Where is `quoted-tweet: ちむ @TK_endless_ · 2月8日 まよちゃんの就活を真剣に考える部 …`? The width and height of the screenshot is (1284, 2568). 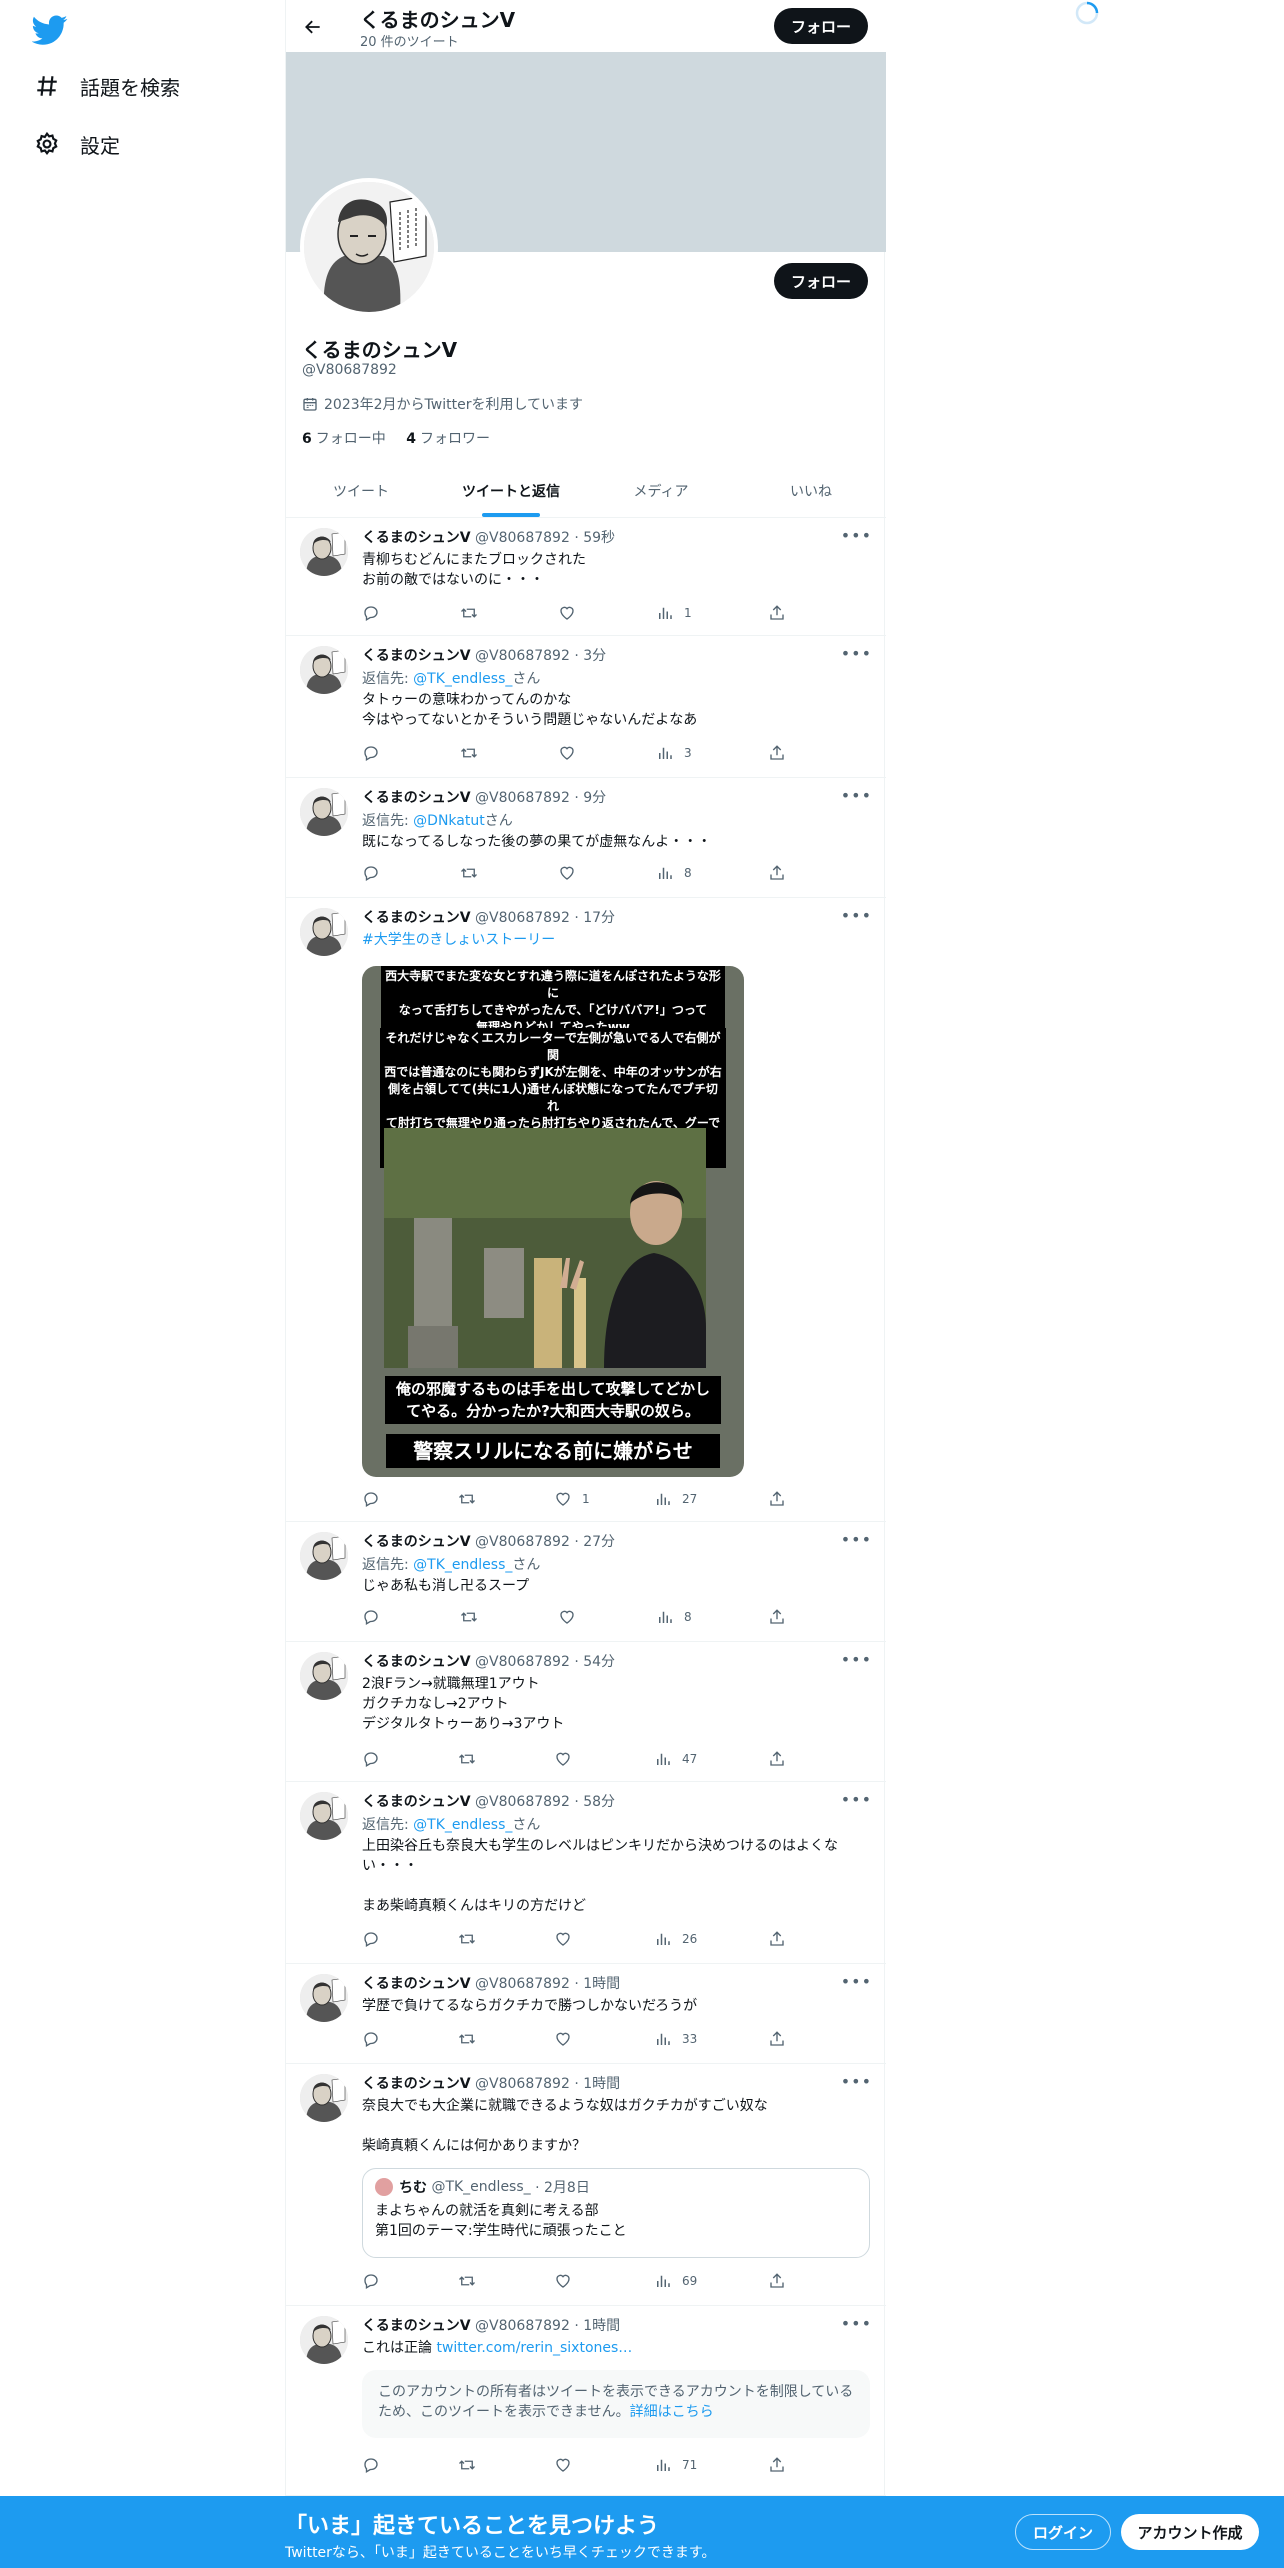 quoted-tweet: ちむ @TK_endless_ · 2月8日 まよちゃんの就活を真剣に考える部 … is located at coordinates (616, 2213).